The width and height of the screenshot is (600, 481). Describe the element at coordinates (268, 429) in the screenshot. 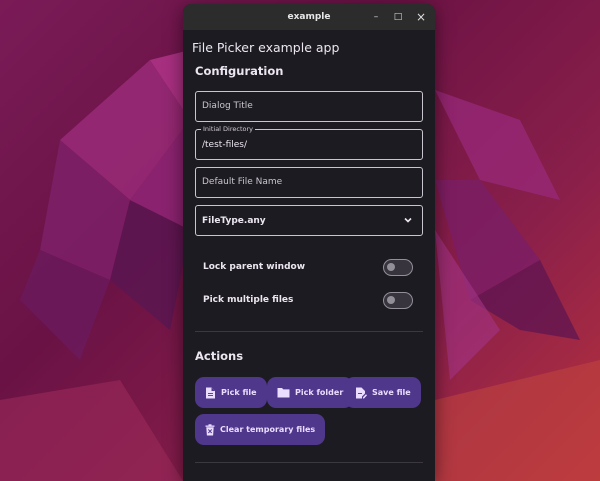

I see `clear-temporary-files-label: Clear temporary files` at that location.